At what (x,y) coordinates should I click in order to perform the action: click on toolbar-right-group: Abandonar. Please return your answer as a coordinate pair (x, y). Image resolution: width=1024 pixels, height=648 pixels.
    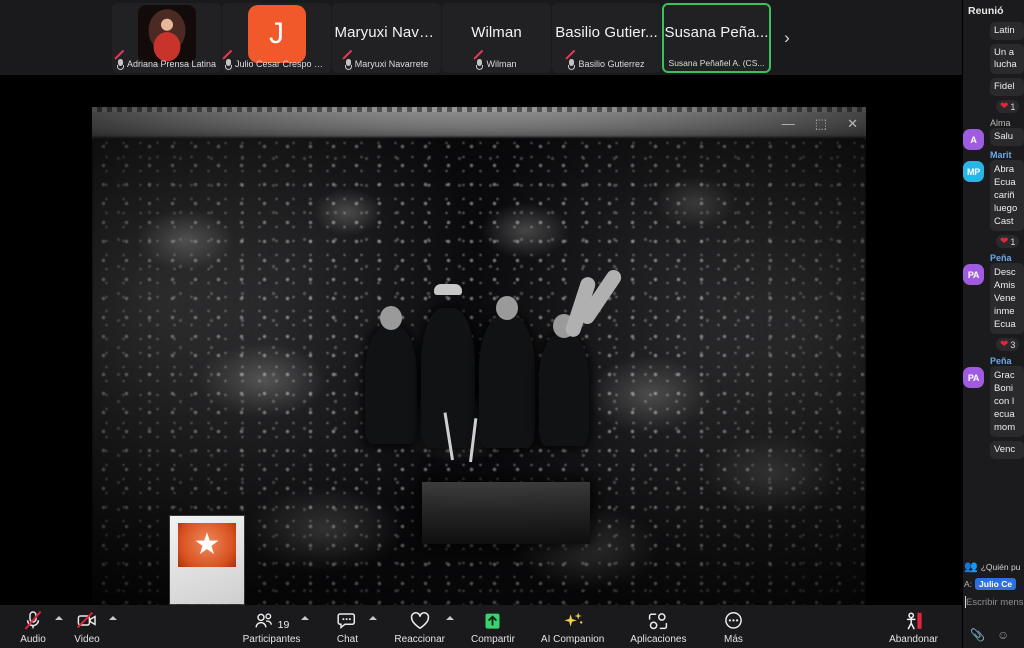
    Looking at the image, I should click on (922, 627).